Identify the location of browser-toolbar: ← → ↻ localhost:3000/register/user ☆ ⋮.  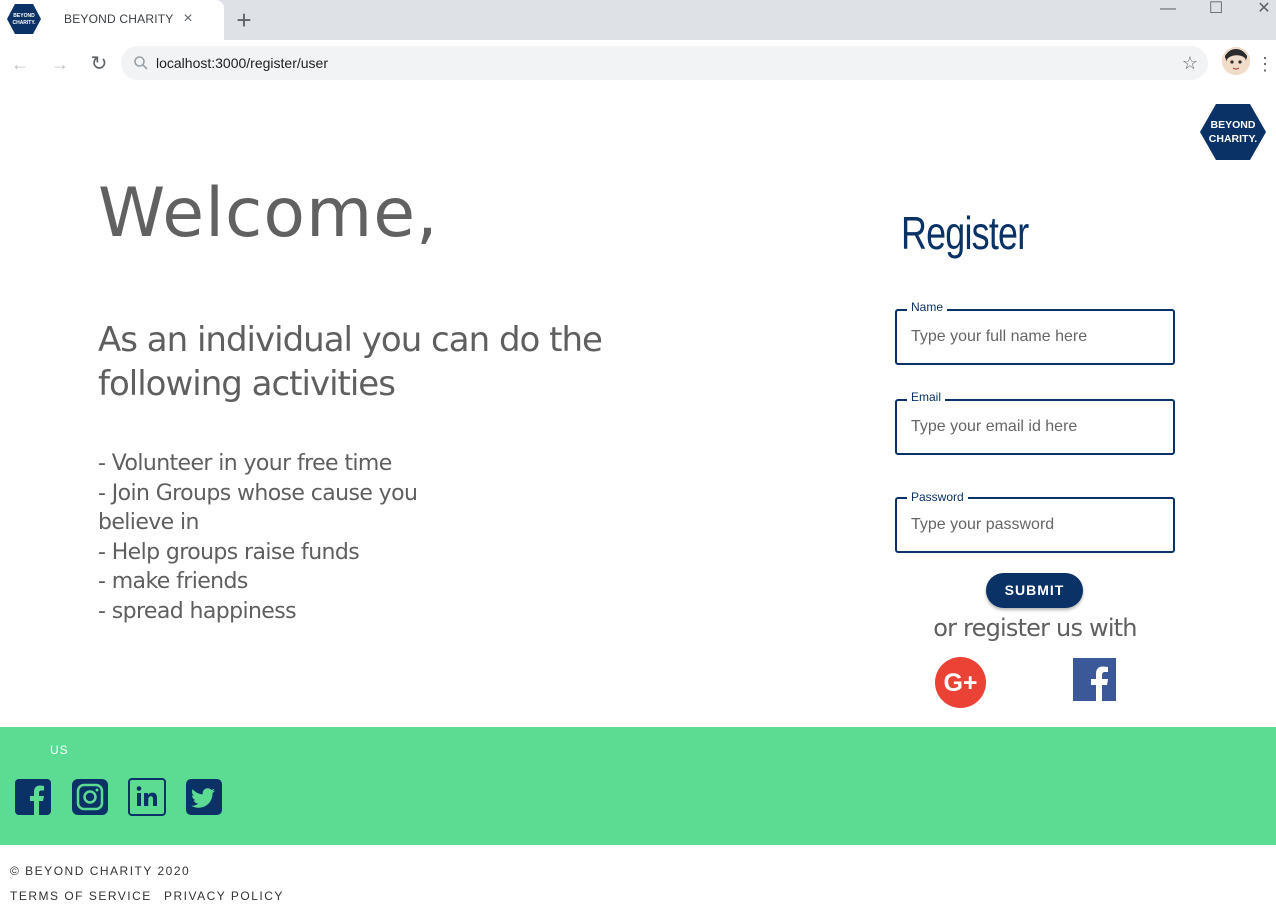
(638, 63).